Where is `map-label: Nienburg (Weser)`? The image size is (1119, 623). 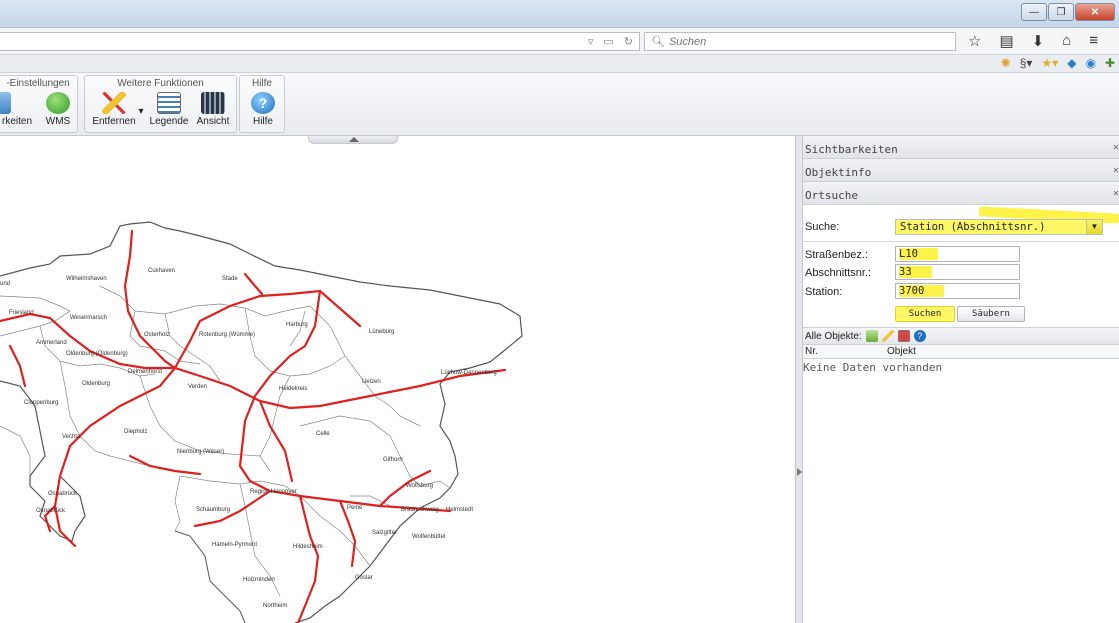 map-label: Nienburg (Weser) is located at coordinates (201, 452).